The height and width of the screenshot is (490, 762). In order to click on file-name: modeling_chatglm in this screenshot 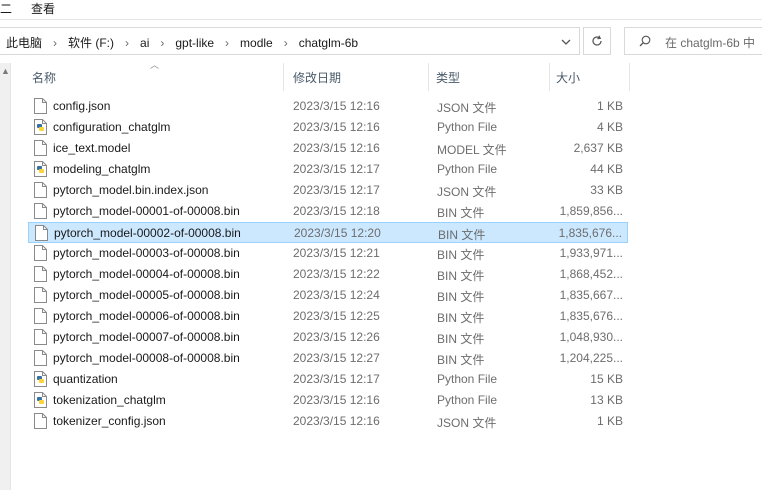, I will do `click(102, 169)`.